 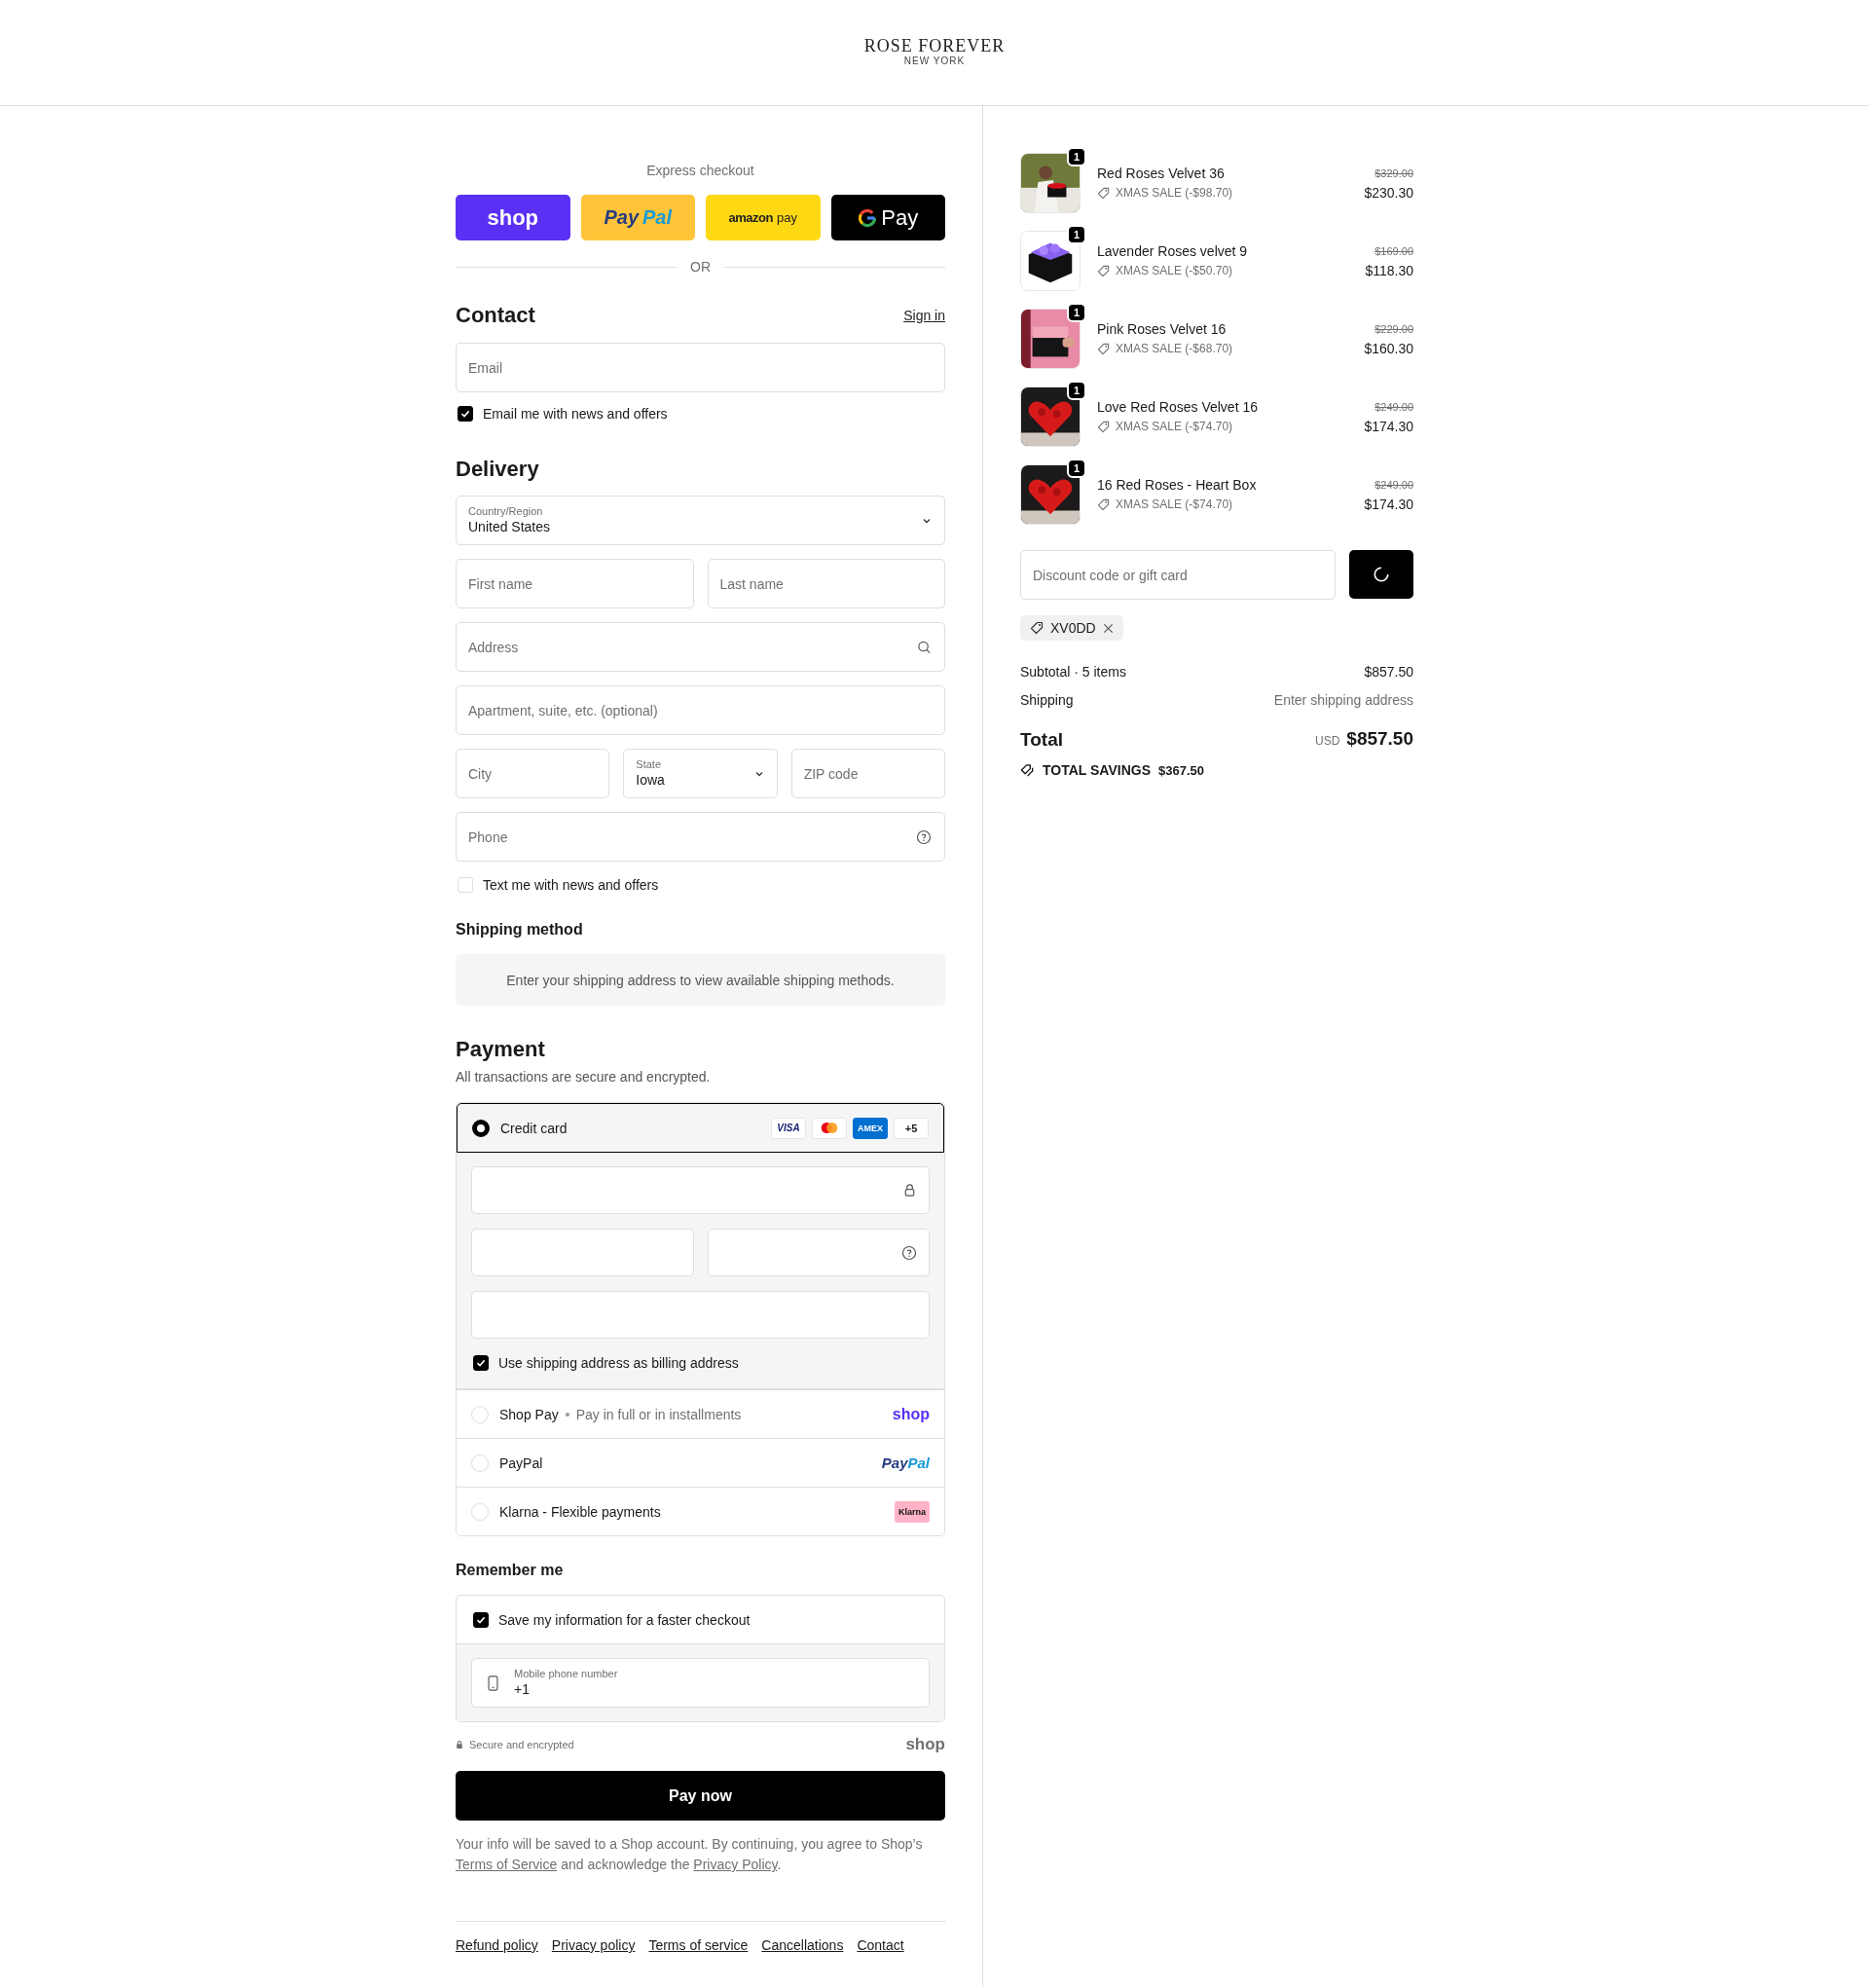 What do you see at coordinates (700, 367) in the screenshot?
I see `email-field: Email` at bounding box center [700, 367].